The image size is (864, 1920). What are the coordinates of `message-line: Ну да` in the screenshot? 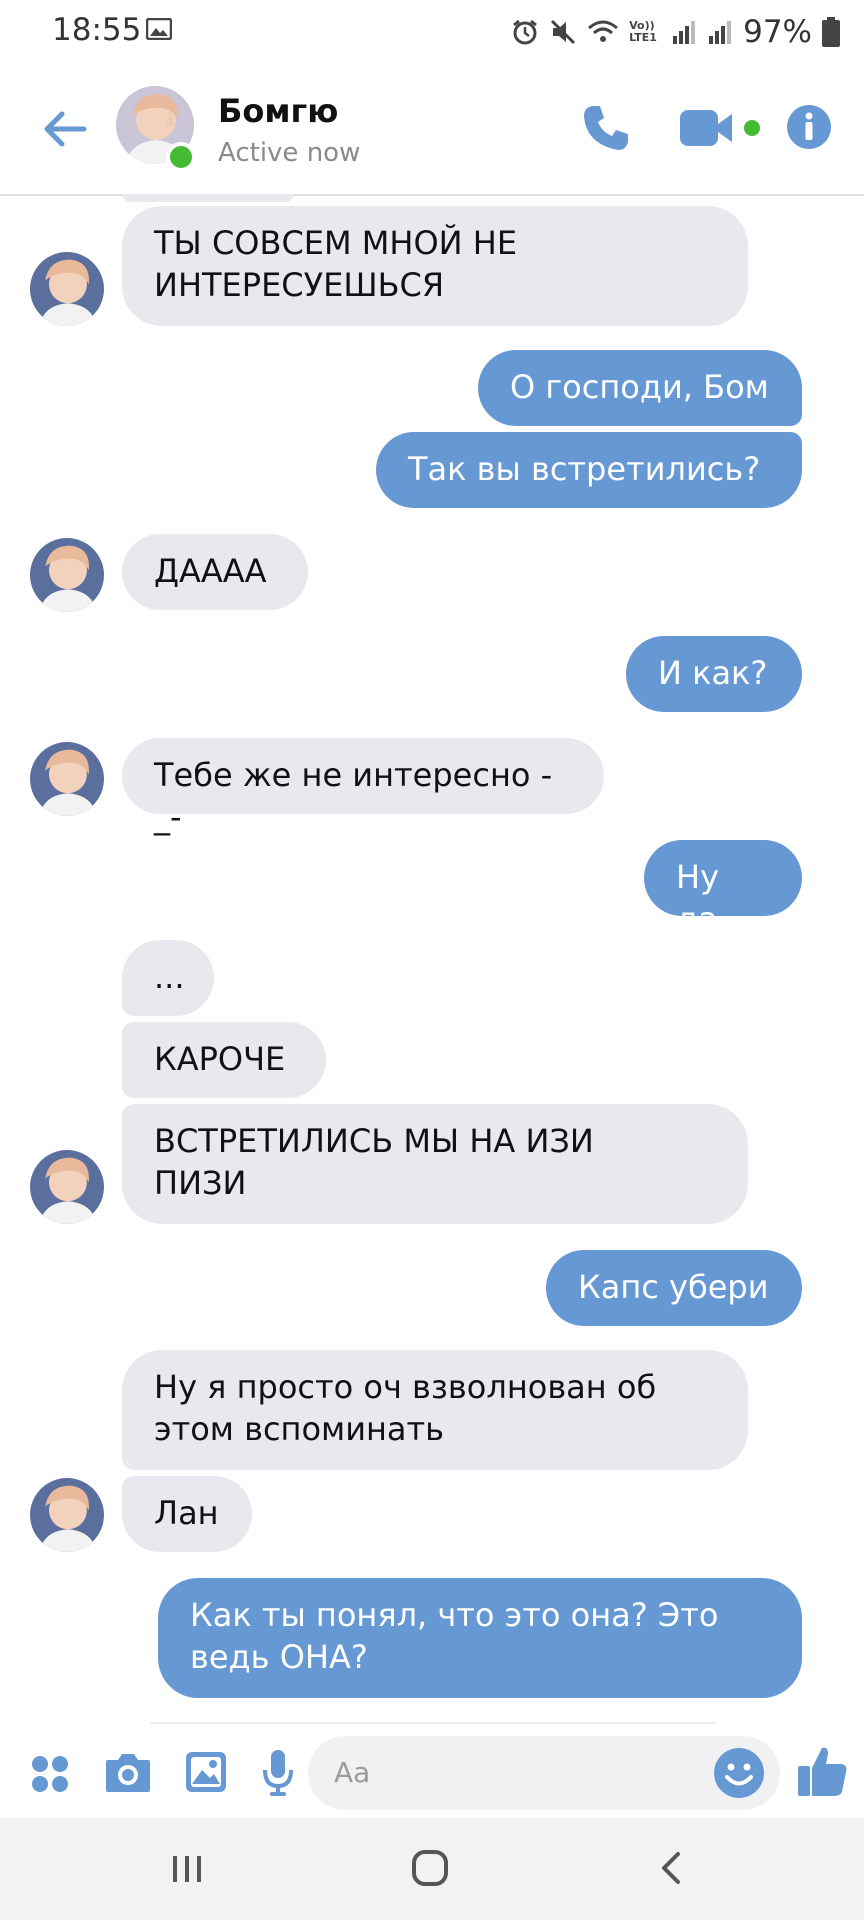 It's located at (697, 898).